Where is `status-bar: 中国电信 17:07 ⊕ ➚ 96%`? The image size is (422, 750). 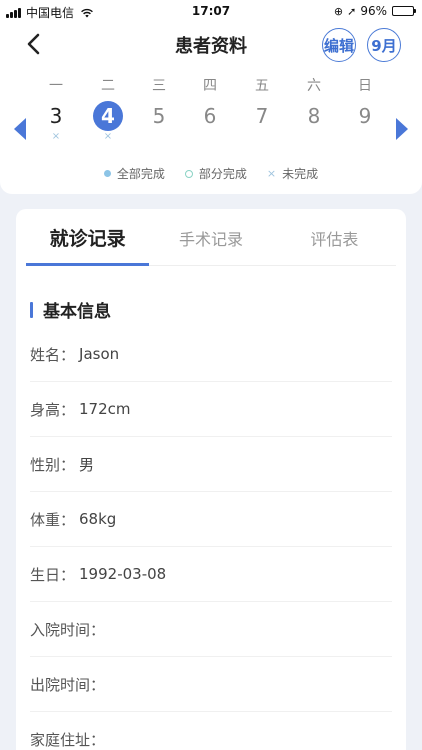
status-bar: 中国电信 17:07 ⊕ ➚ 96% is located at coordinates (211, 11).